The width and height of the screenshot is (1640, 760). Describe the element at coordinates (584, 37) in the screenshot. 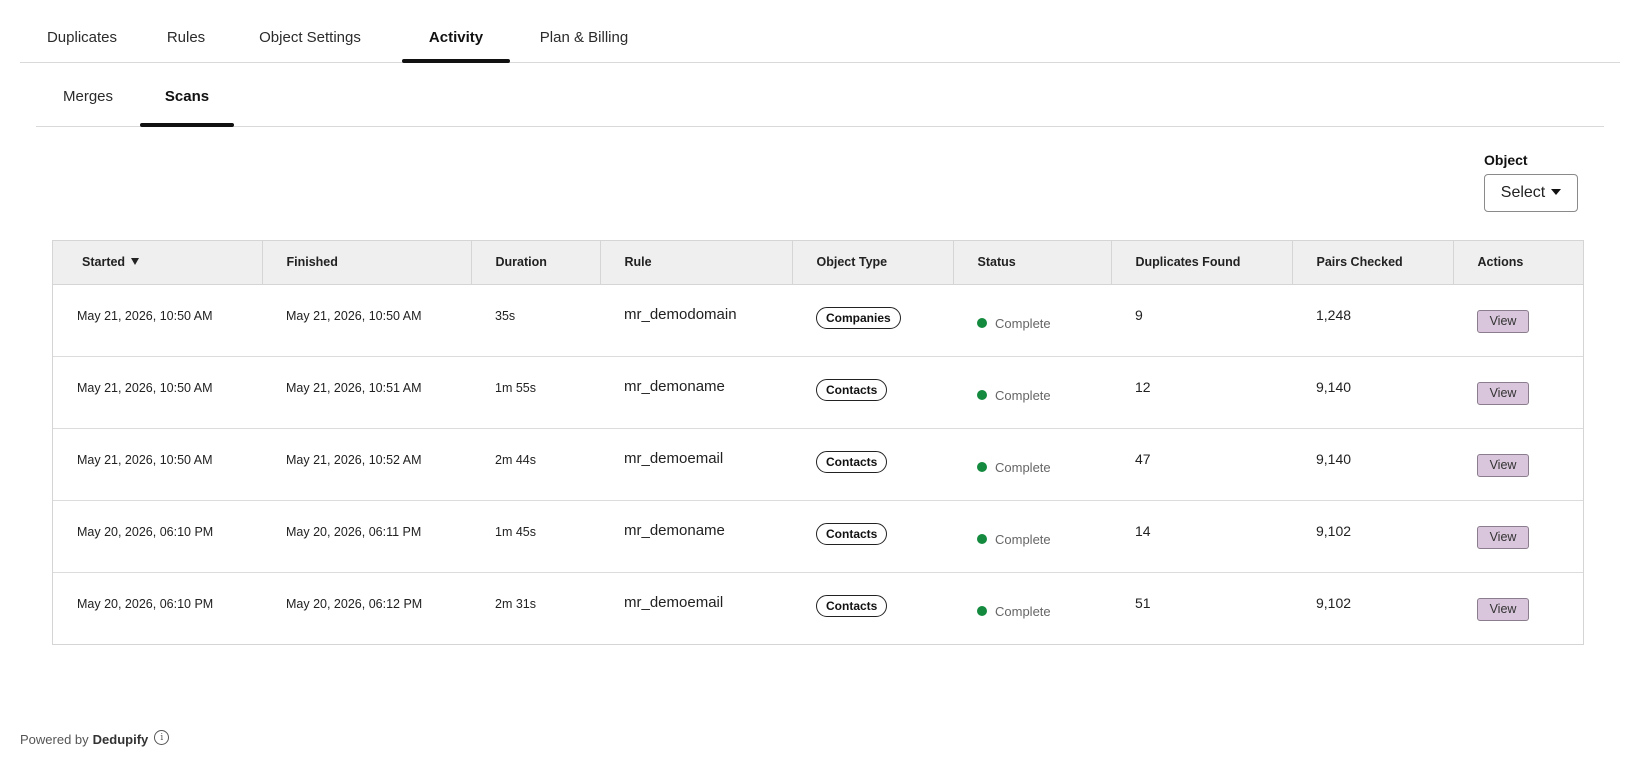

I see `tab-label: Plan & Billing` at that location.